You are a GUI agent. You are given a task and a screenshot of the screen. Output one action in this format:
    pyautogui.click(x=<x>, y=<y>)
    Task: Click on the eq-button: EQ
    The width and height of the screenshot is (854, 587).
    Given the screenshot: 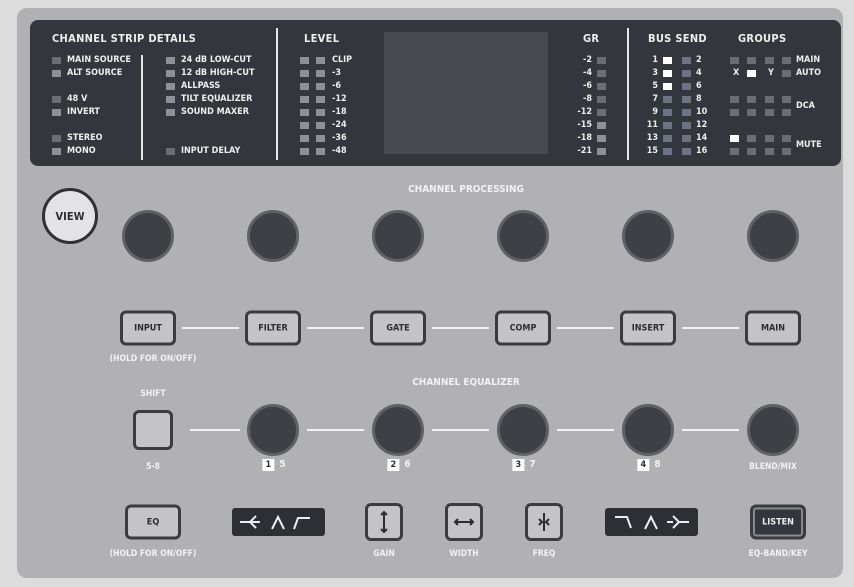 What is the action you would take?
    pyautogui.click(x=153, y=522)
    